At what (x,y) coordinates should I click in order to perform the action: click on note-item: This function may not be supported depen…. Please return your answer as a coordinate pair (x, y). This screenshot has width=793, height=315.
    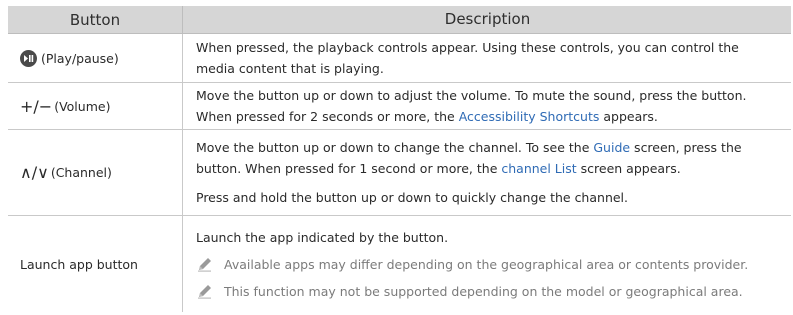
    Looking at the image, I should click on (487, 291).